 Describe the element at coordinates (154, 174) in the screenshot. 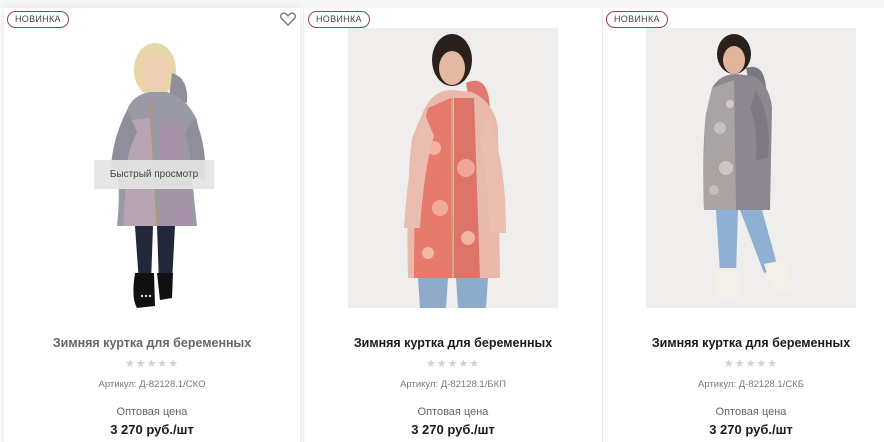

I see `quick-view-button: Быстрый просмотр` at that location.